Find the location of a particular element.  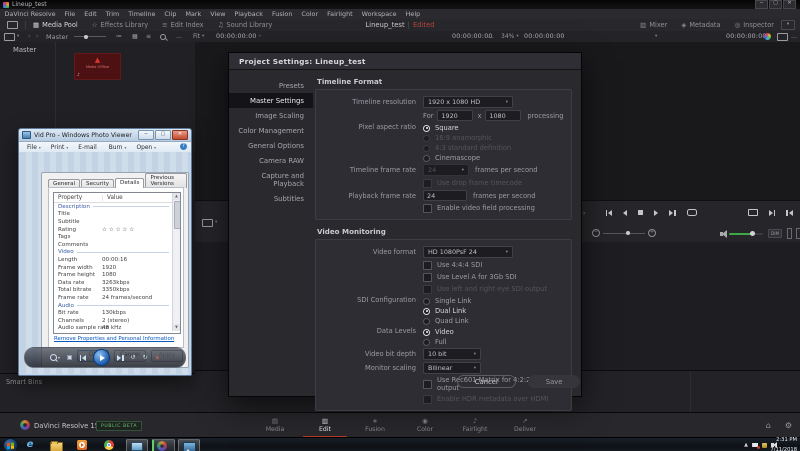

taskbar-clock: 2:31 PM 7/11/2018 is located at coordinates (783, 444).